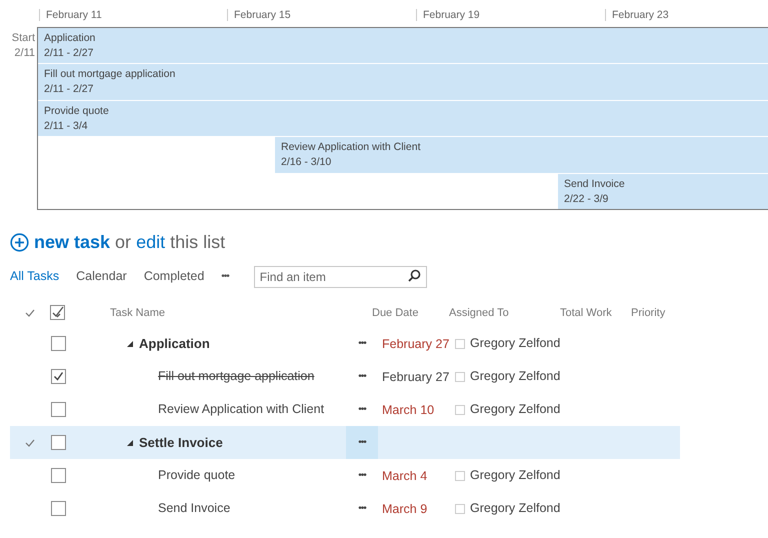 Image resolution: width=768 pixels, height=538 pixels. I want to click on task-name: Send Invoice, so click(194, 508).